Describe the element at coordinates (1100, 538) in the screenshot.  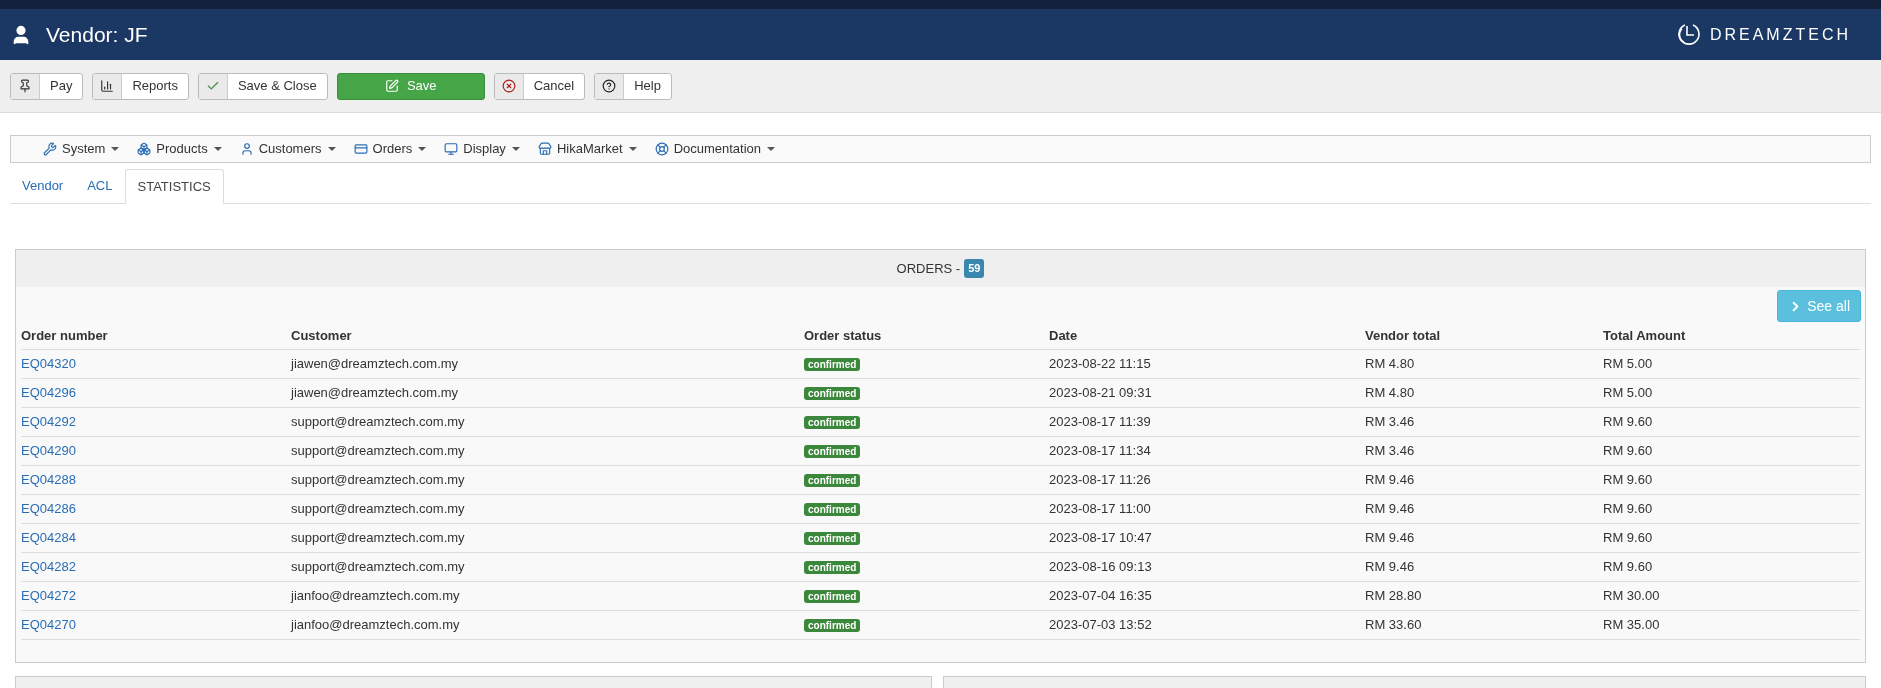
I see `table-cell: 2023-08-17 10:47` at that location.